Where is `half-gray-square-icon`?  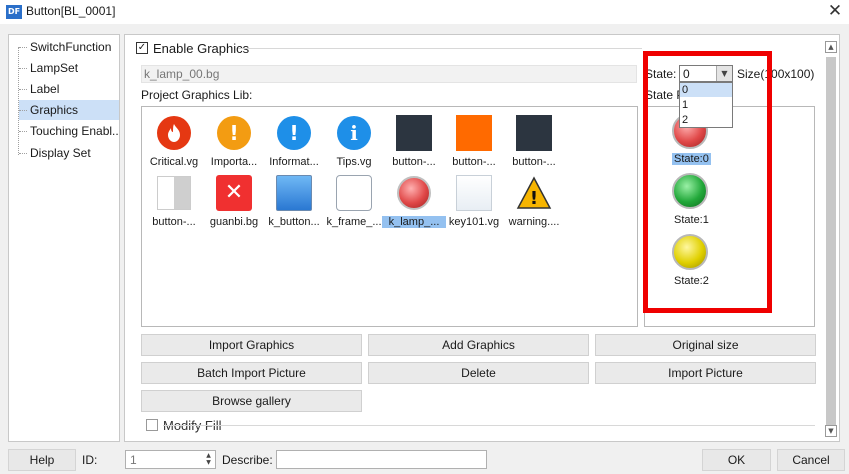
half-gray-square-icon is located at coordinates (174, 193).